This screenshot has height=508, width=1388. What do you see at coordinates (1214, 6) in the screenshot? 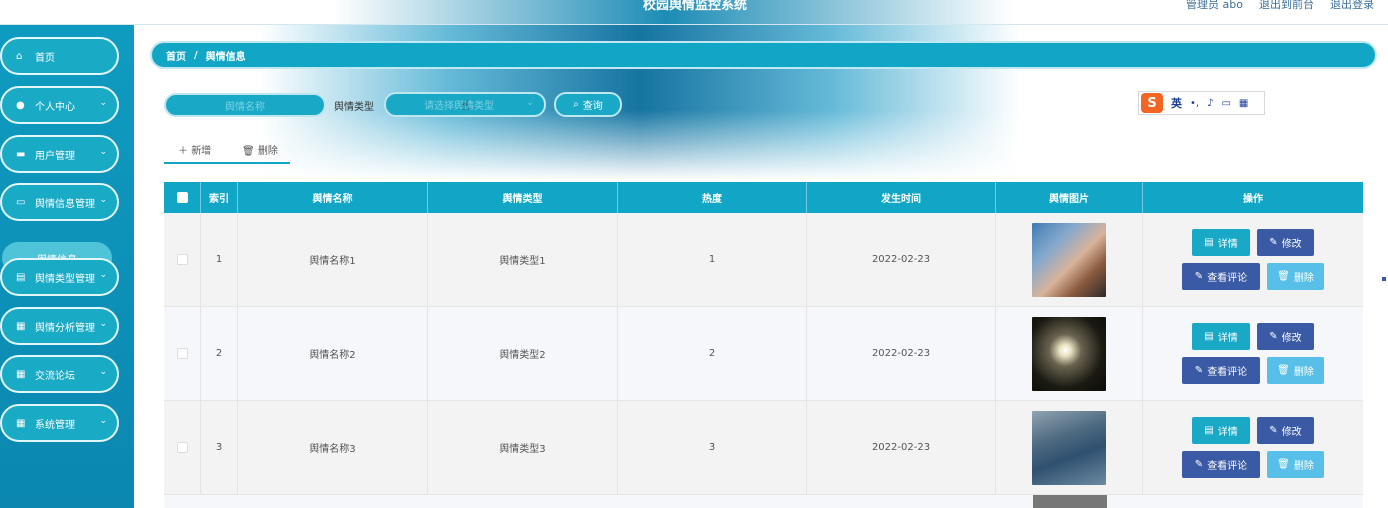
I see `admin-user-link: 管理员 abo` at bounding box center [1214, 6].